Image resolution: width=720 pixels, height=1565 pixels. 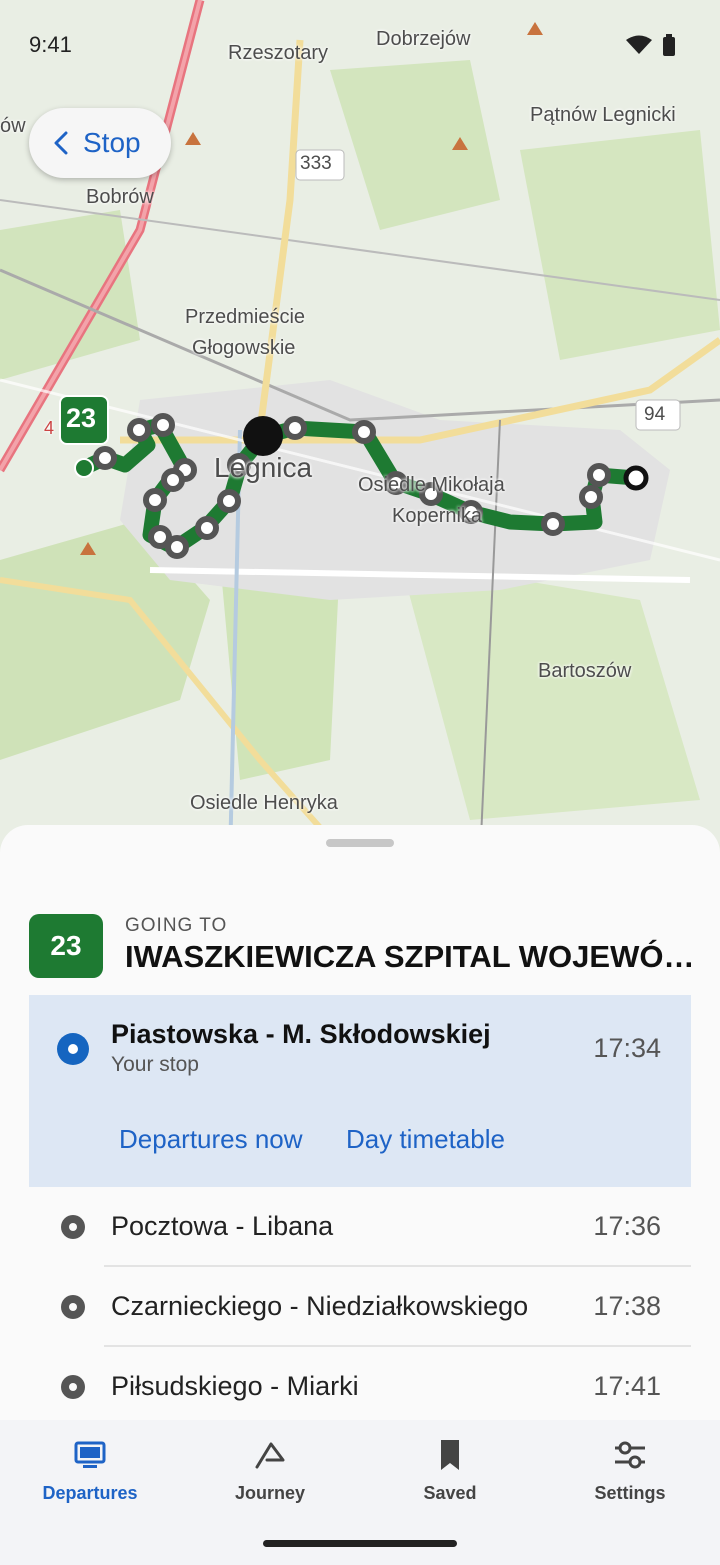 I want to click on nav-journey: Journey, so click(x=270, y=1470).